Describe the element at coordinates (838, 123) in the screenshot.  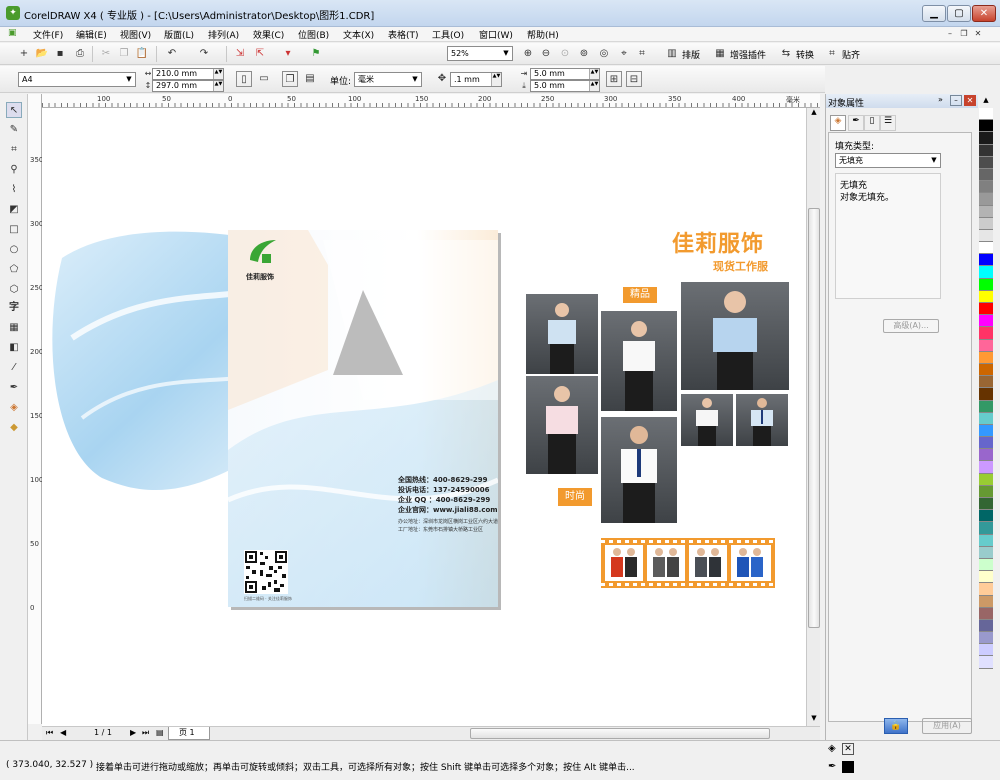
I see `fill-tab-icon: ◈` at that location.